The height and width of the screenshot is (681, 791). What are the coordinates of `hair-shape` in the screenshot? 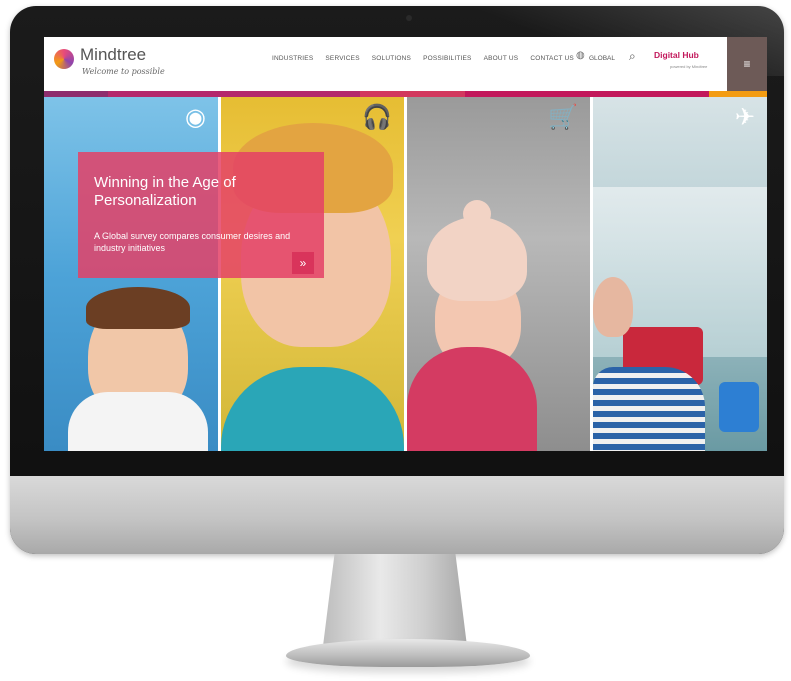 It's located at (138, 308).